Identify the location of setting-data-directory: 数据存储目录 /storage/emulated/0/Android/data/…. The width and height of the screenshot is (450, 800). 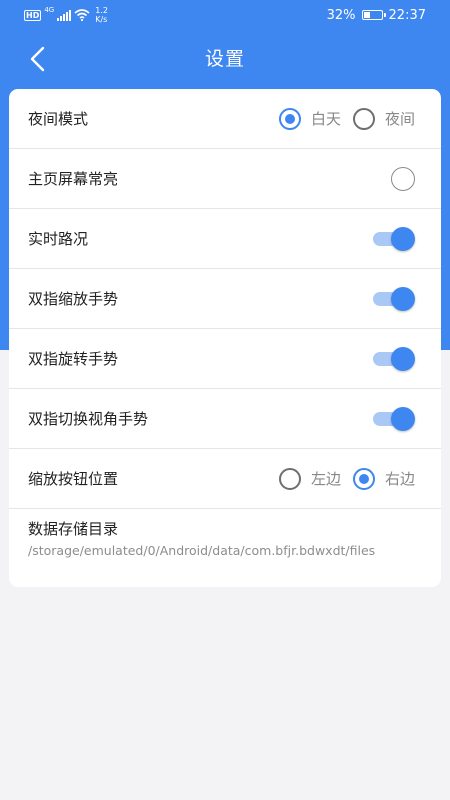
(225, 544).